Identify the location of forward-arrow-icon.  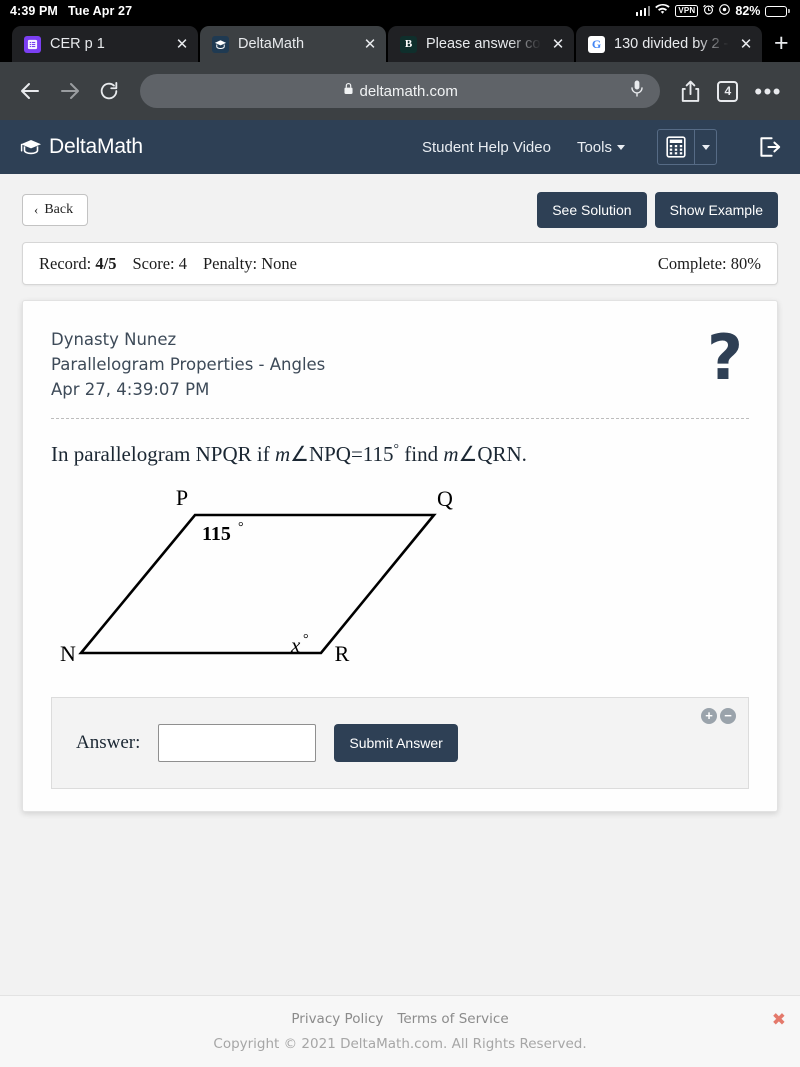
(70, 91).